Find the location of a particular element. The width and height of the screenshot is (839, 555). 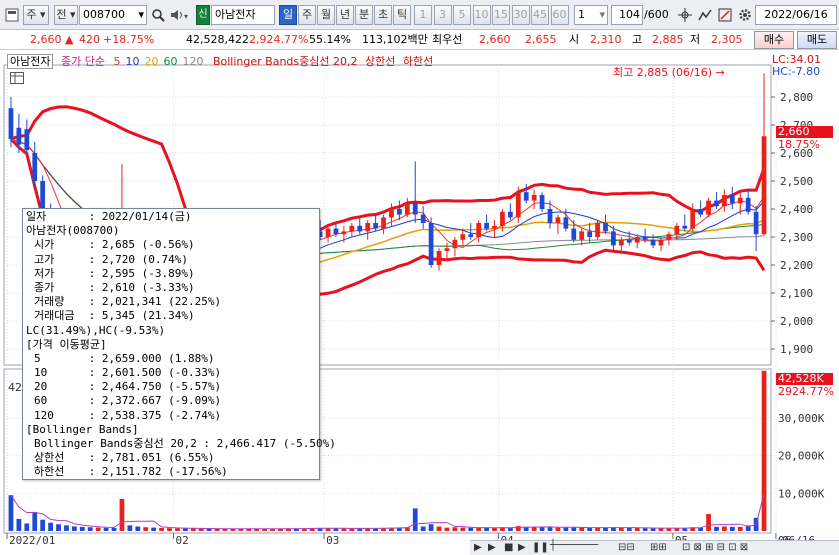

info-bb-upper-value: 2,781.051 (6.55%) is located at coordinates (158, 458).